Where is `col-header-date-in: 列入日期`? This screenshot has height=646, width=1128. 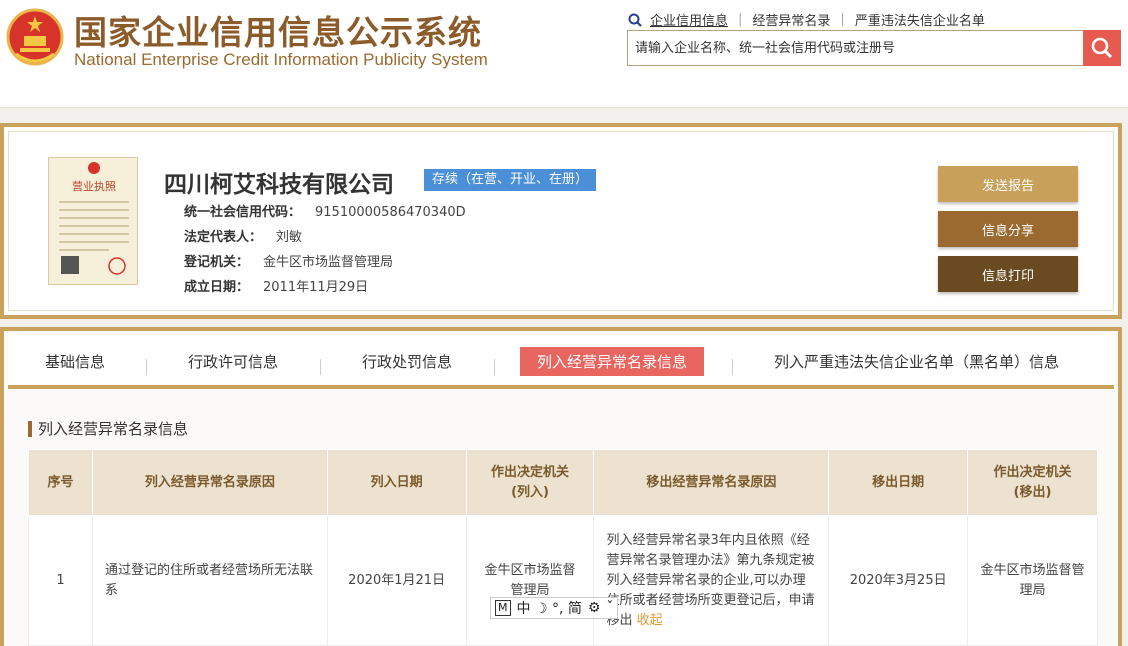 col-header-date-in: 列入日期 is located at coordinates (396, 482).